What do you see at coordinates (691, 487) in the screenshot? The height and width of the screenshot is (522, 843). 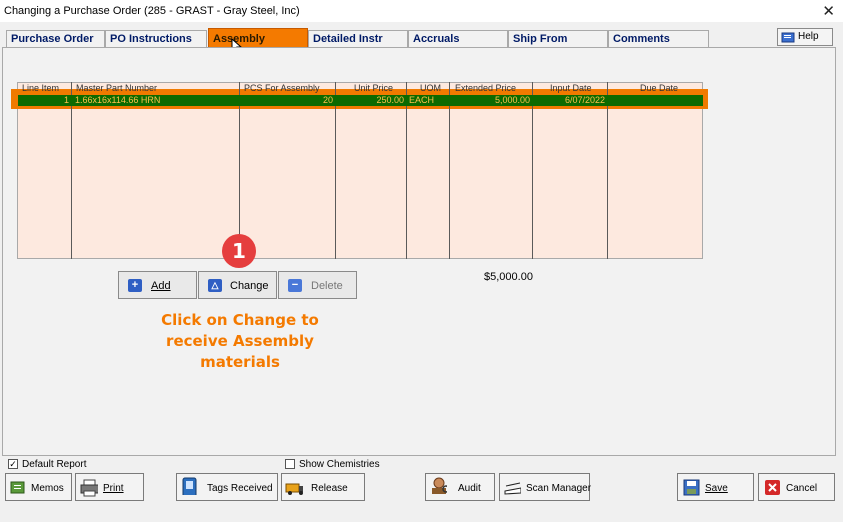 I see `floppy-disk-icon` at bounding box center [691, 487].